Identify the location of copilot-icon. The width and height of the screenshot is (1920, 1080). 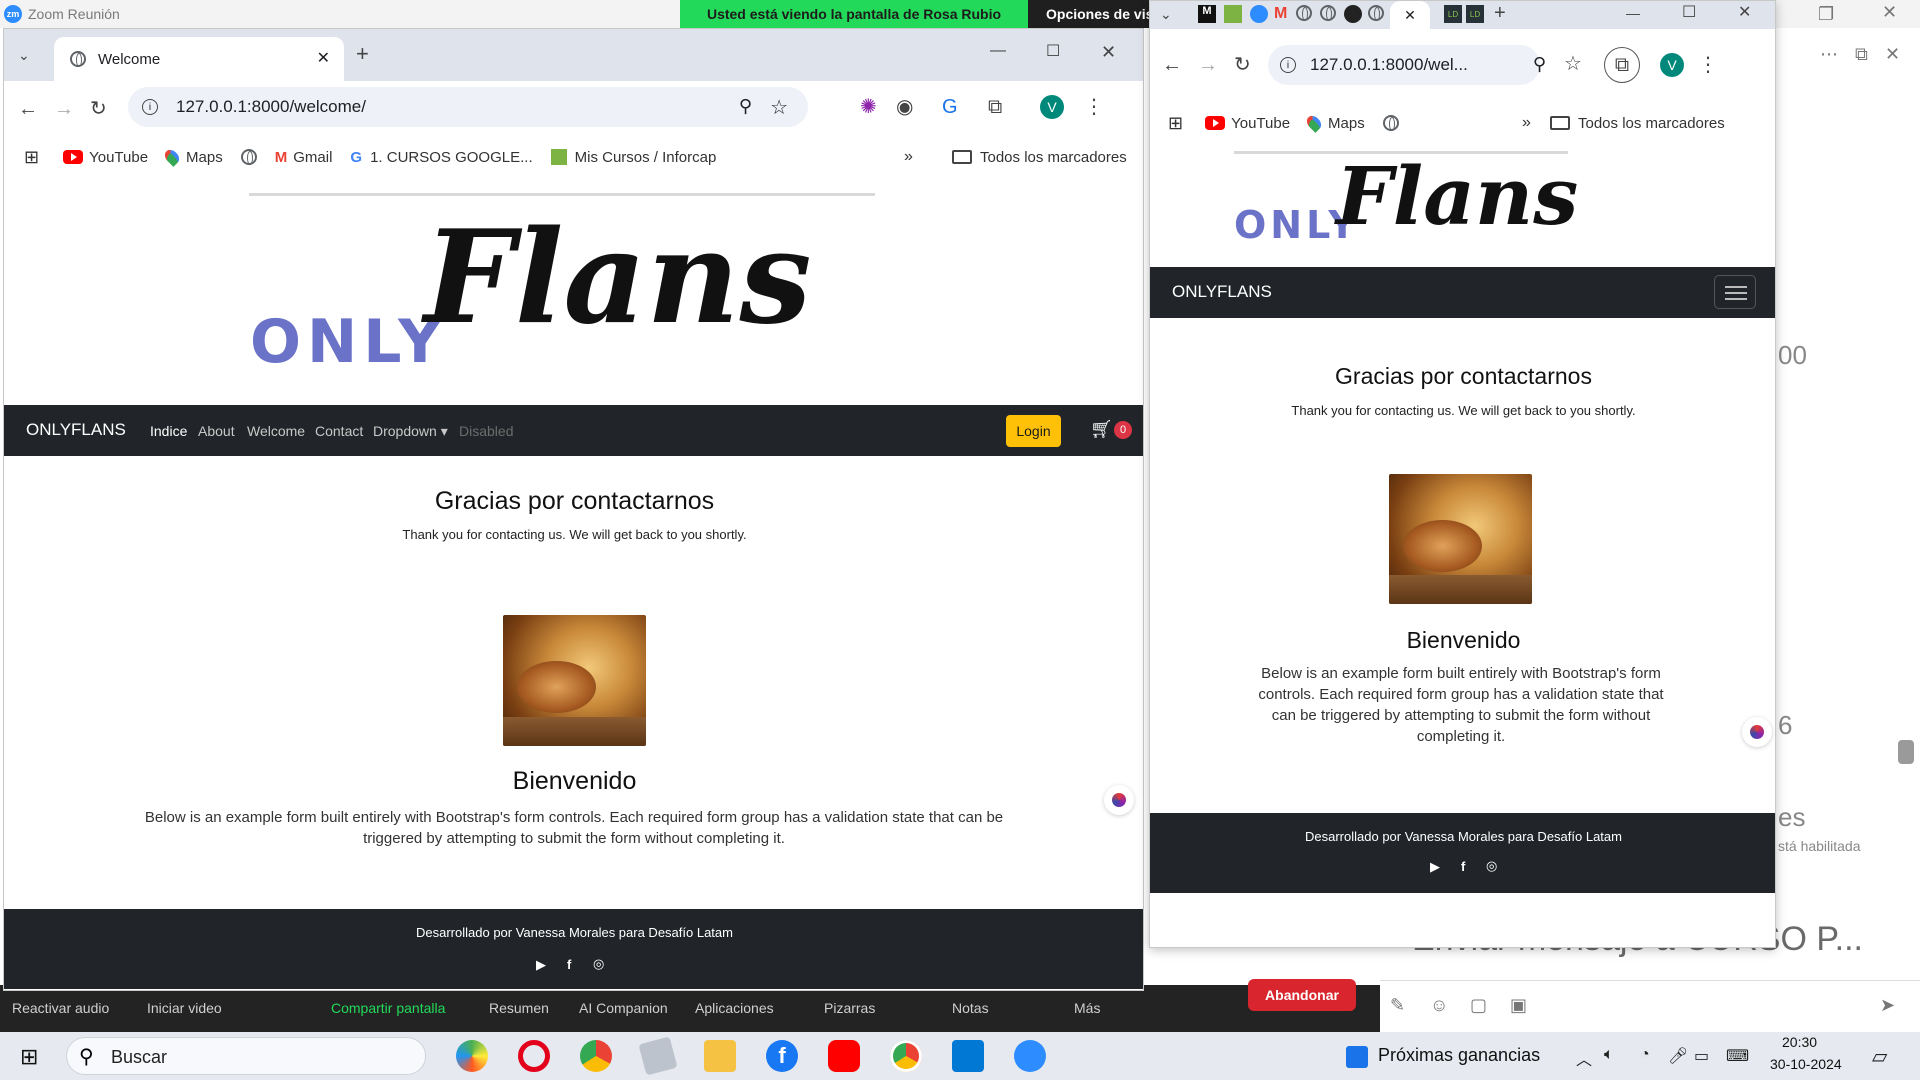
(472, 1056).